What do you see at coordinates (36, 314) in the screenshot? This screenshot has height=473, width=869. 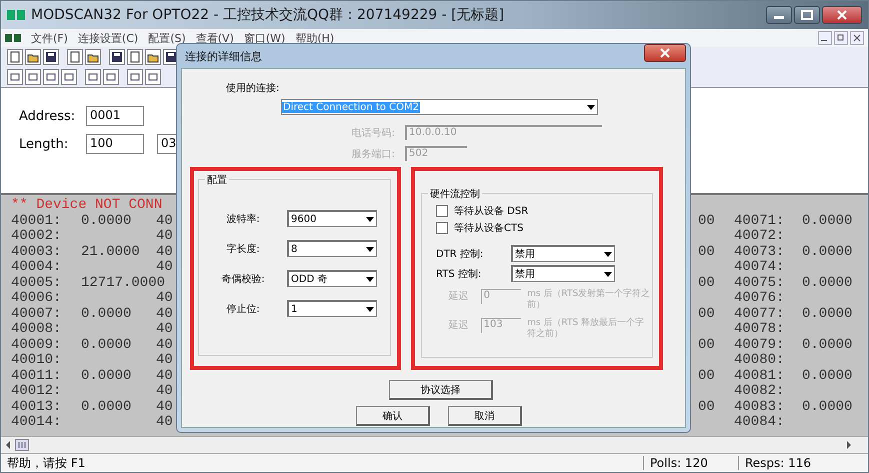 I see `register-address: 40007:` at bounding box center [36, 314].